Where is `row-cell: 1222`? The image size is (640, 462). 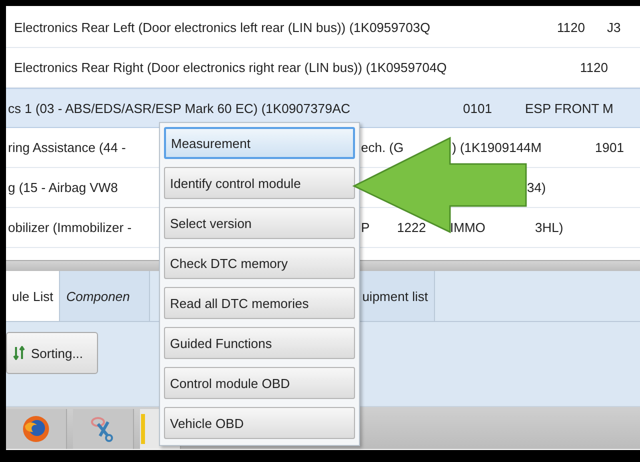
row-cell: 1222 is located at coordinates (411, 227).